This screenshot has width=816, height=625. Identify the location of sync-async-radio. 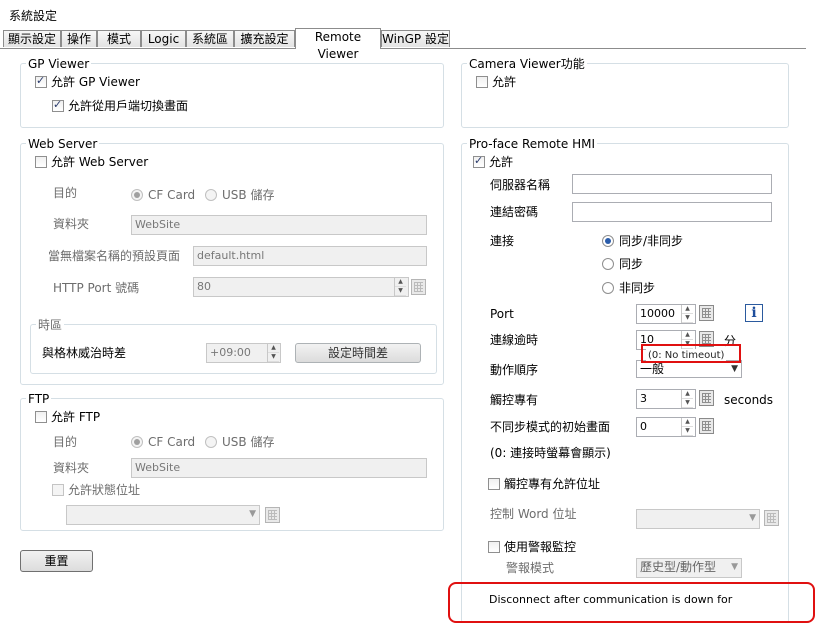
(608, 241).